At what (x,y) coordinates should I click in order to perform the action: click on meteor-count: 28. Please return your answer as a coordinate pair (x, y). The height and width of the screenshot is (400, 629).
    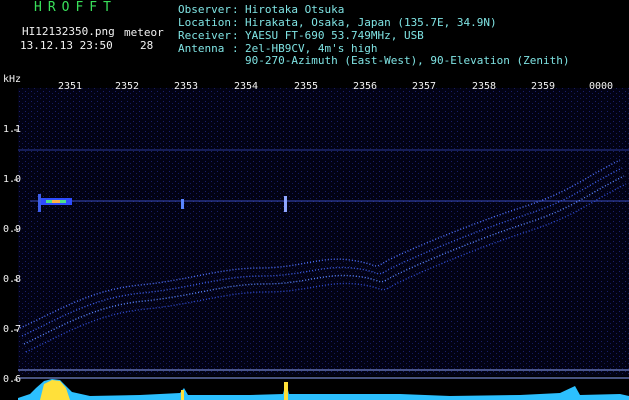
    Looking at the image, I should click on (147, 45).